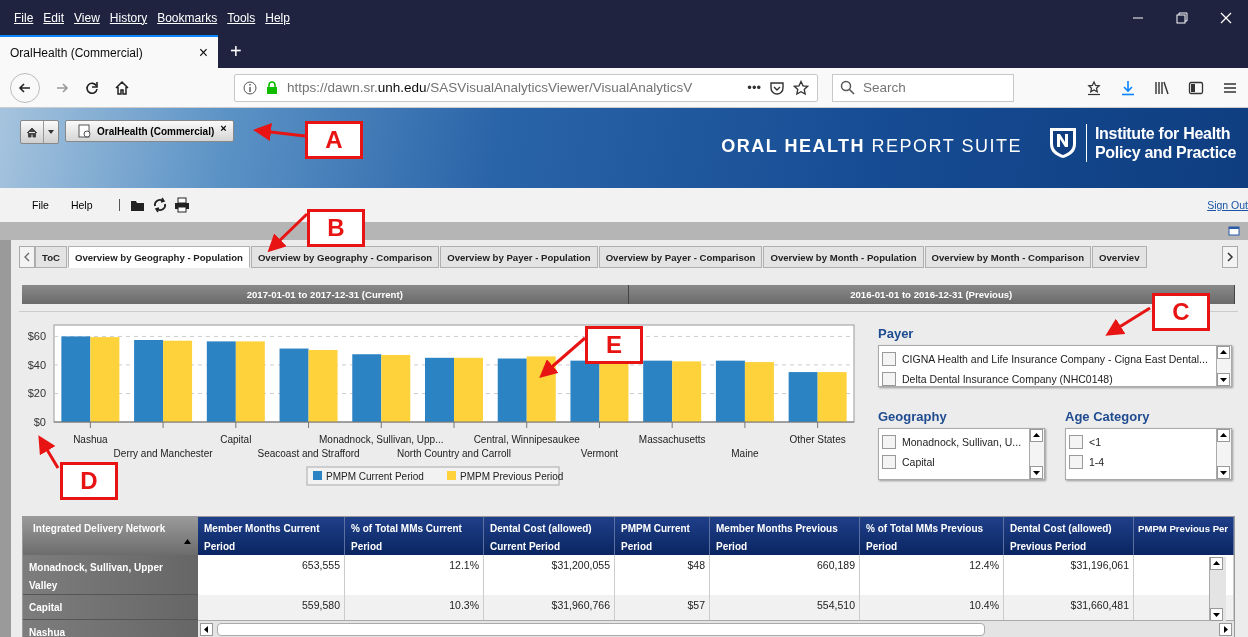 Image resolution: width=1248 pixels, height=637 pixels. I want to click on restore-icon, so click(1182, 17).